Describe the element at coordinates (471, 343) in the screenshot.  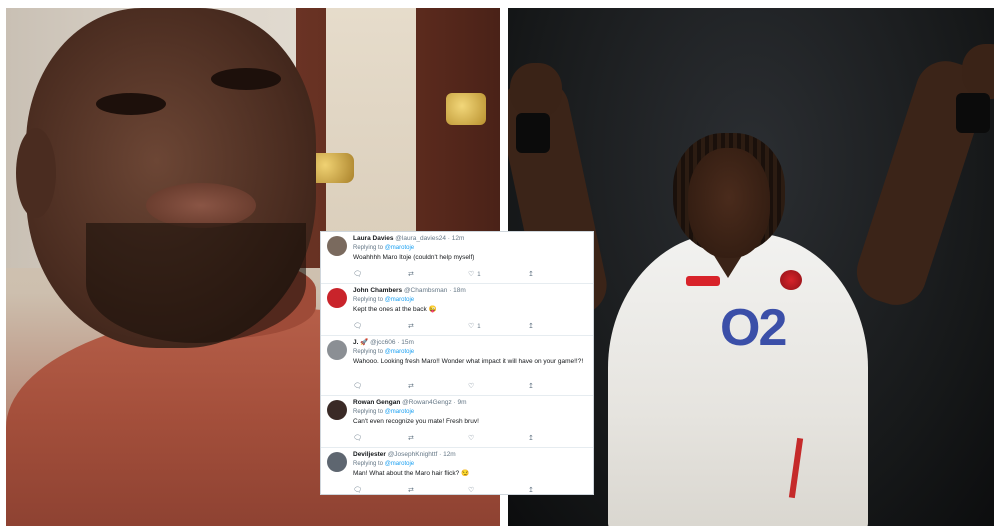
I see `tweet-header: J. 🚀 @jcc606 · 15m` at that location.